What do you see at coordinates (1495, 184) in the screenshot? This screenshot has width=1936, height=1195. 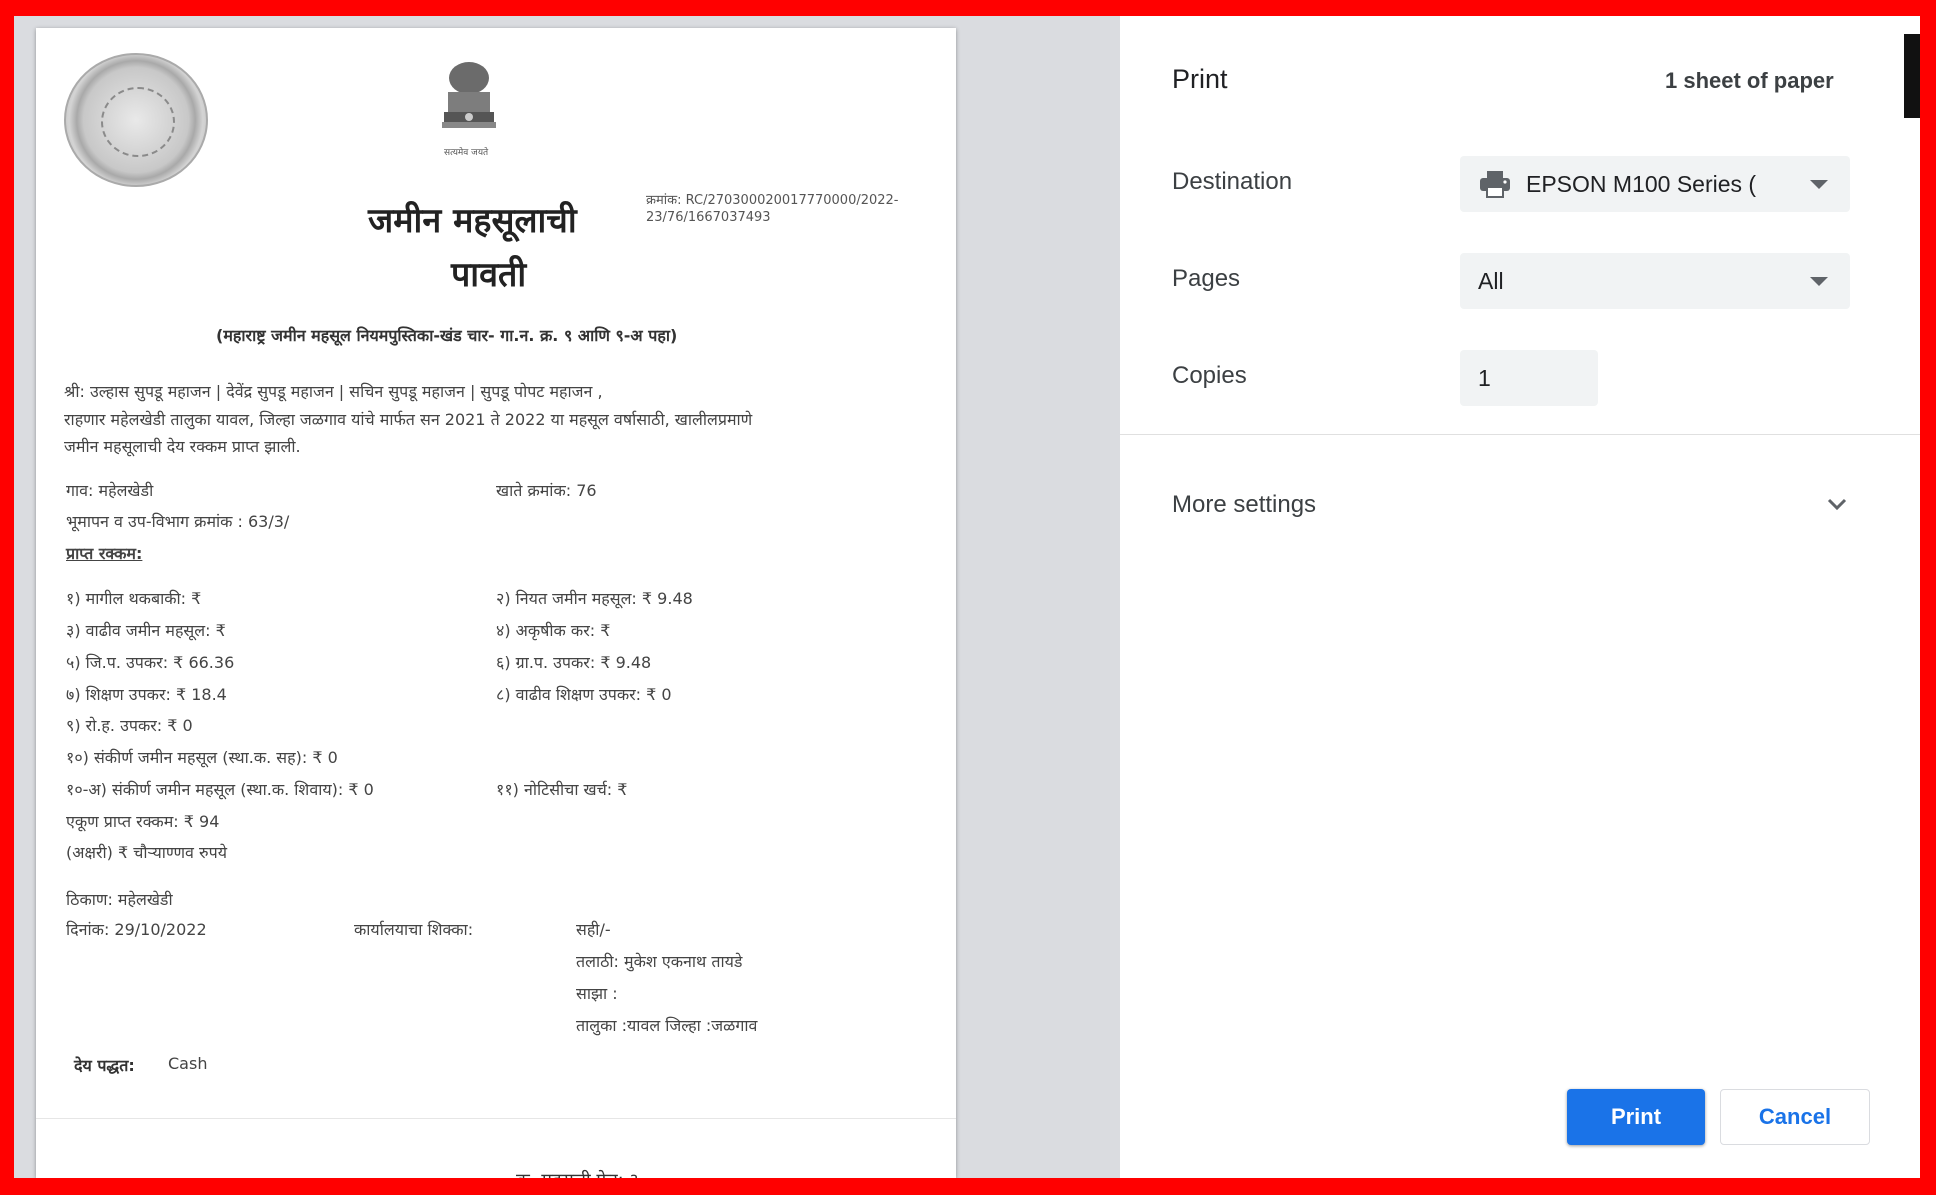 I see `printer-icon` at bounding box center [1495, 184].